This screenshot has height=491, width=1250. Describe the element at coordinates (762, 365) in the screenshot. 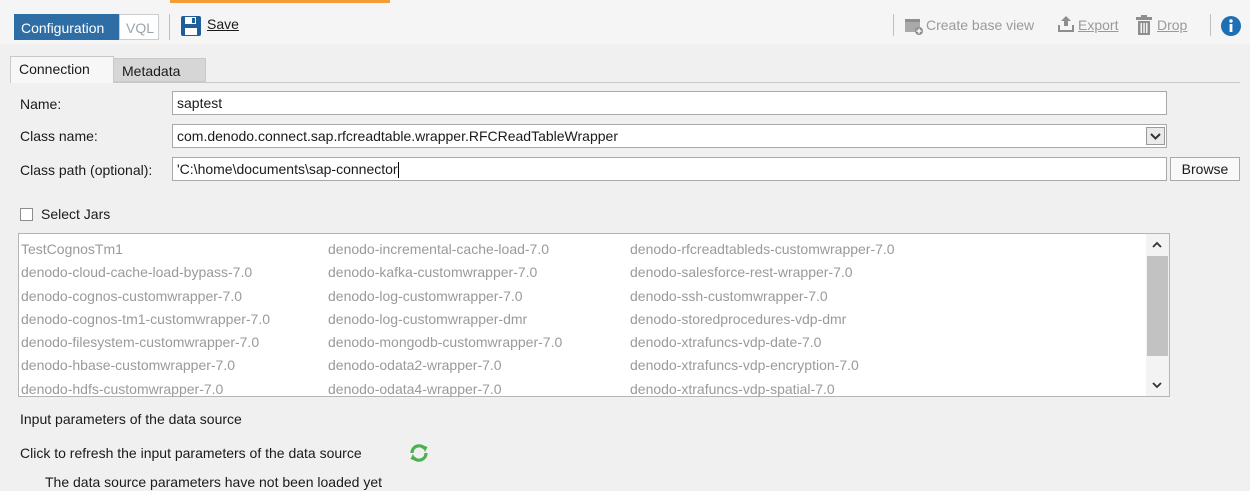

I see `jar-item: denodo-xtrafuncs-vdp-encryption-7.0` at that location.